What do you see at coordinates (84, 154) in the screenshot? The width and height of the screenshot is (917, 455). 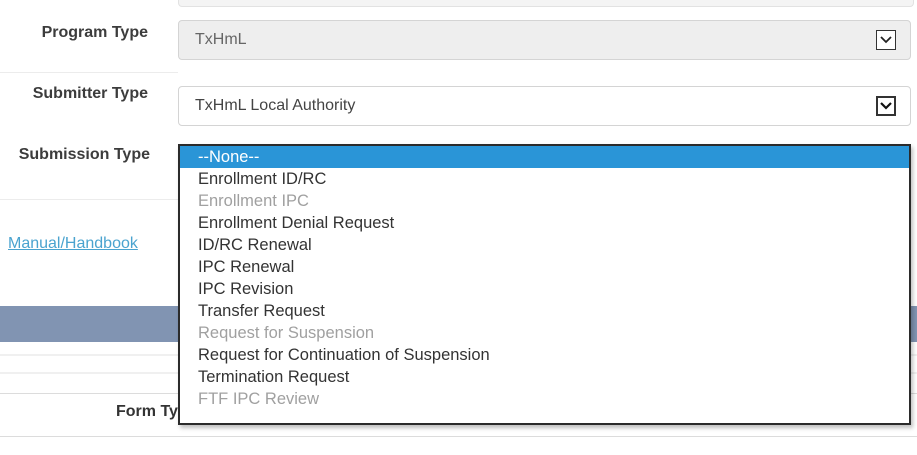 I see `submission-type-label: Submission Type` at bounding box center [84, 154].